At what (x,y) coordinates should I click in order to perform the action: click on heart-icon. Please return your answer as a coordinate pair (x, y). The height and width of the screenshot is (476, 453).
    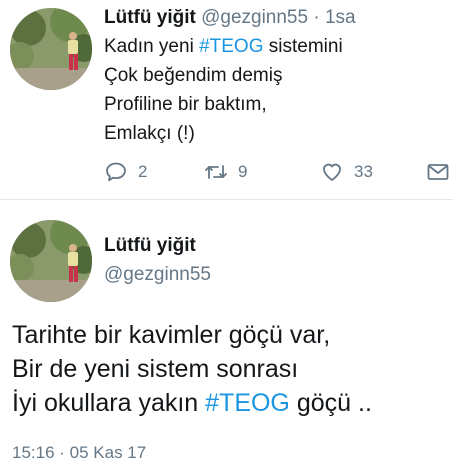
    Looking at the image, I should click on (332, 172).